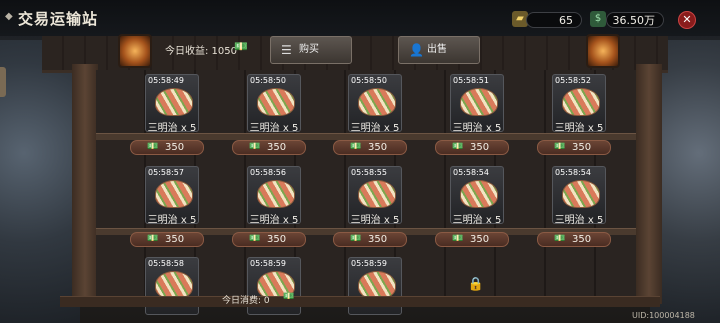  I want to click on slot-timer: 05:58:57, so click(166, 172).